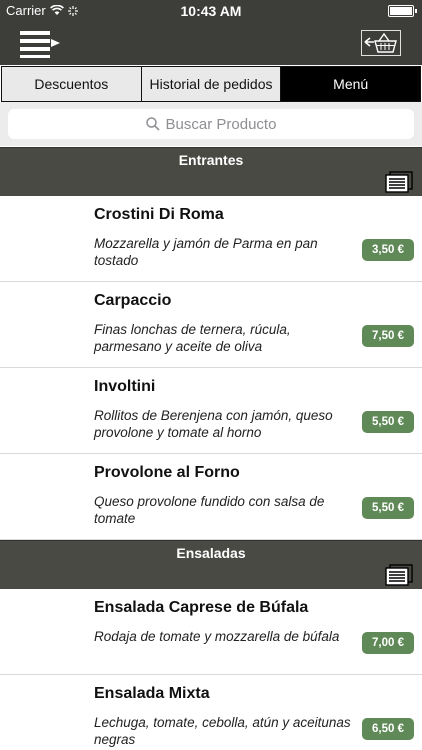 The height and width of the screenshot is (750, 422). What do you see at coordinates (201, 607) in the screenshot?
I see `item-name: Ensalada Caprese de Búfala` at bounding box center [201, 607].